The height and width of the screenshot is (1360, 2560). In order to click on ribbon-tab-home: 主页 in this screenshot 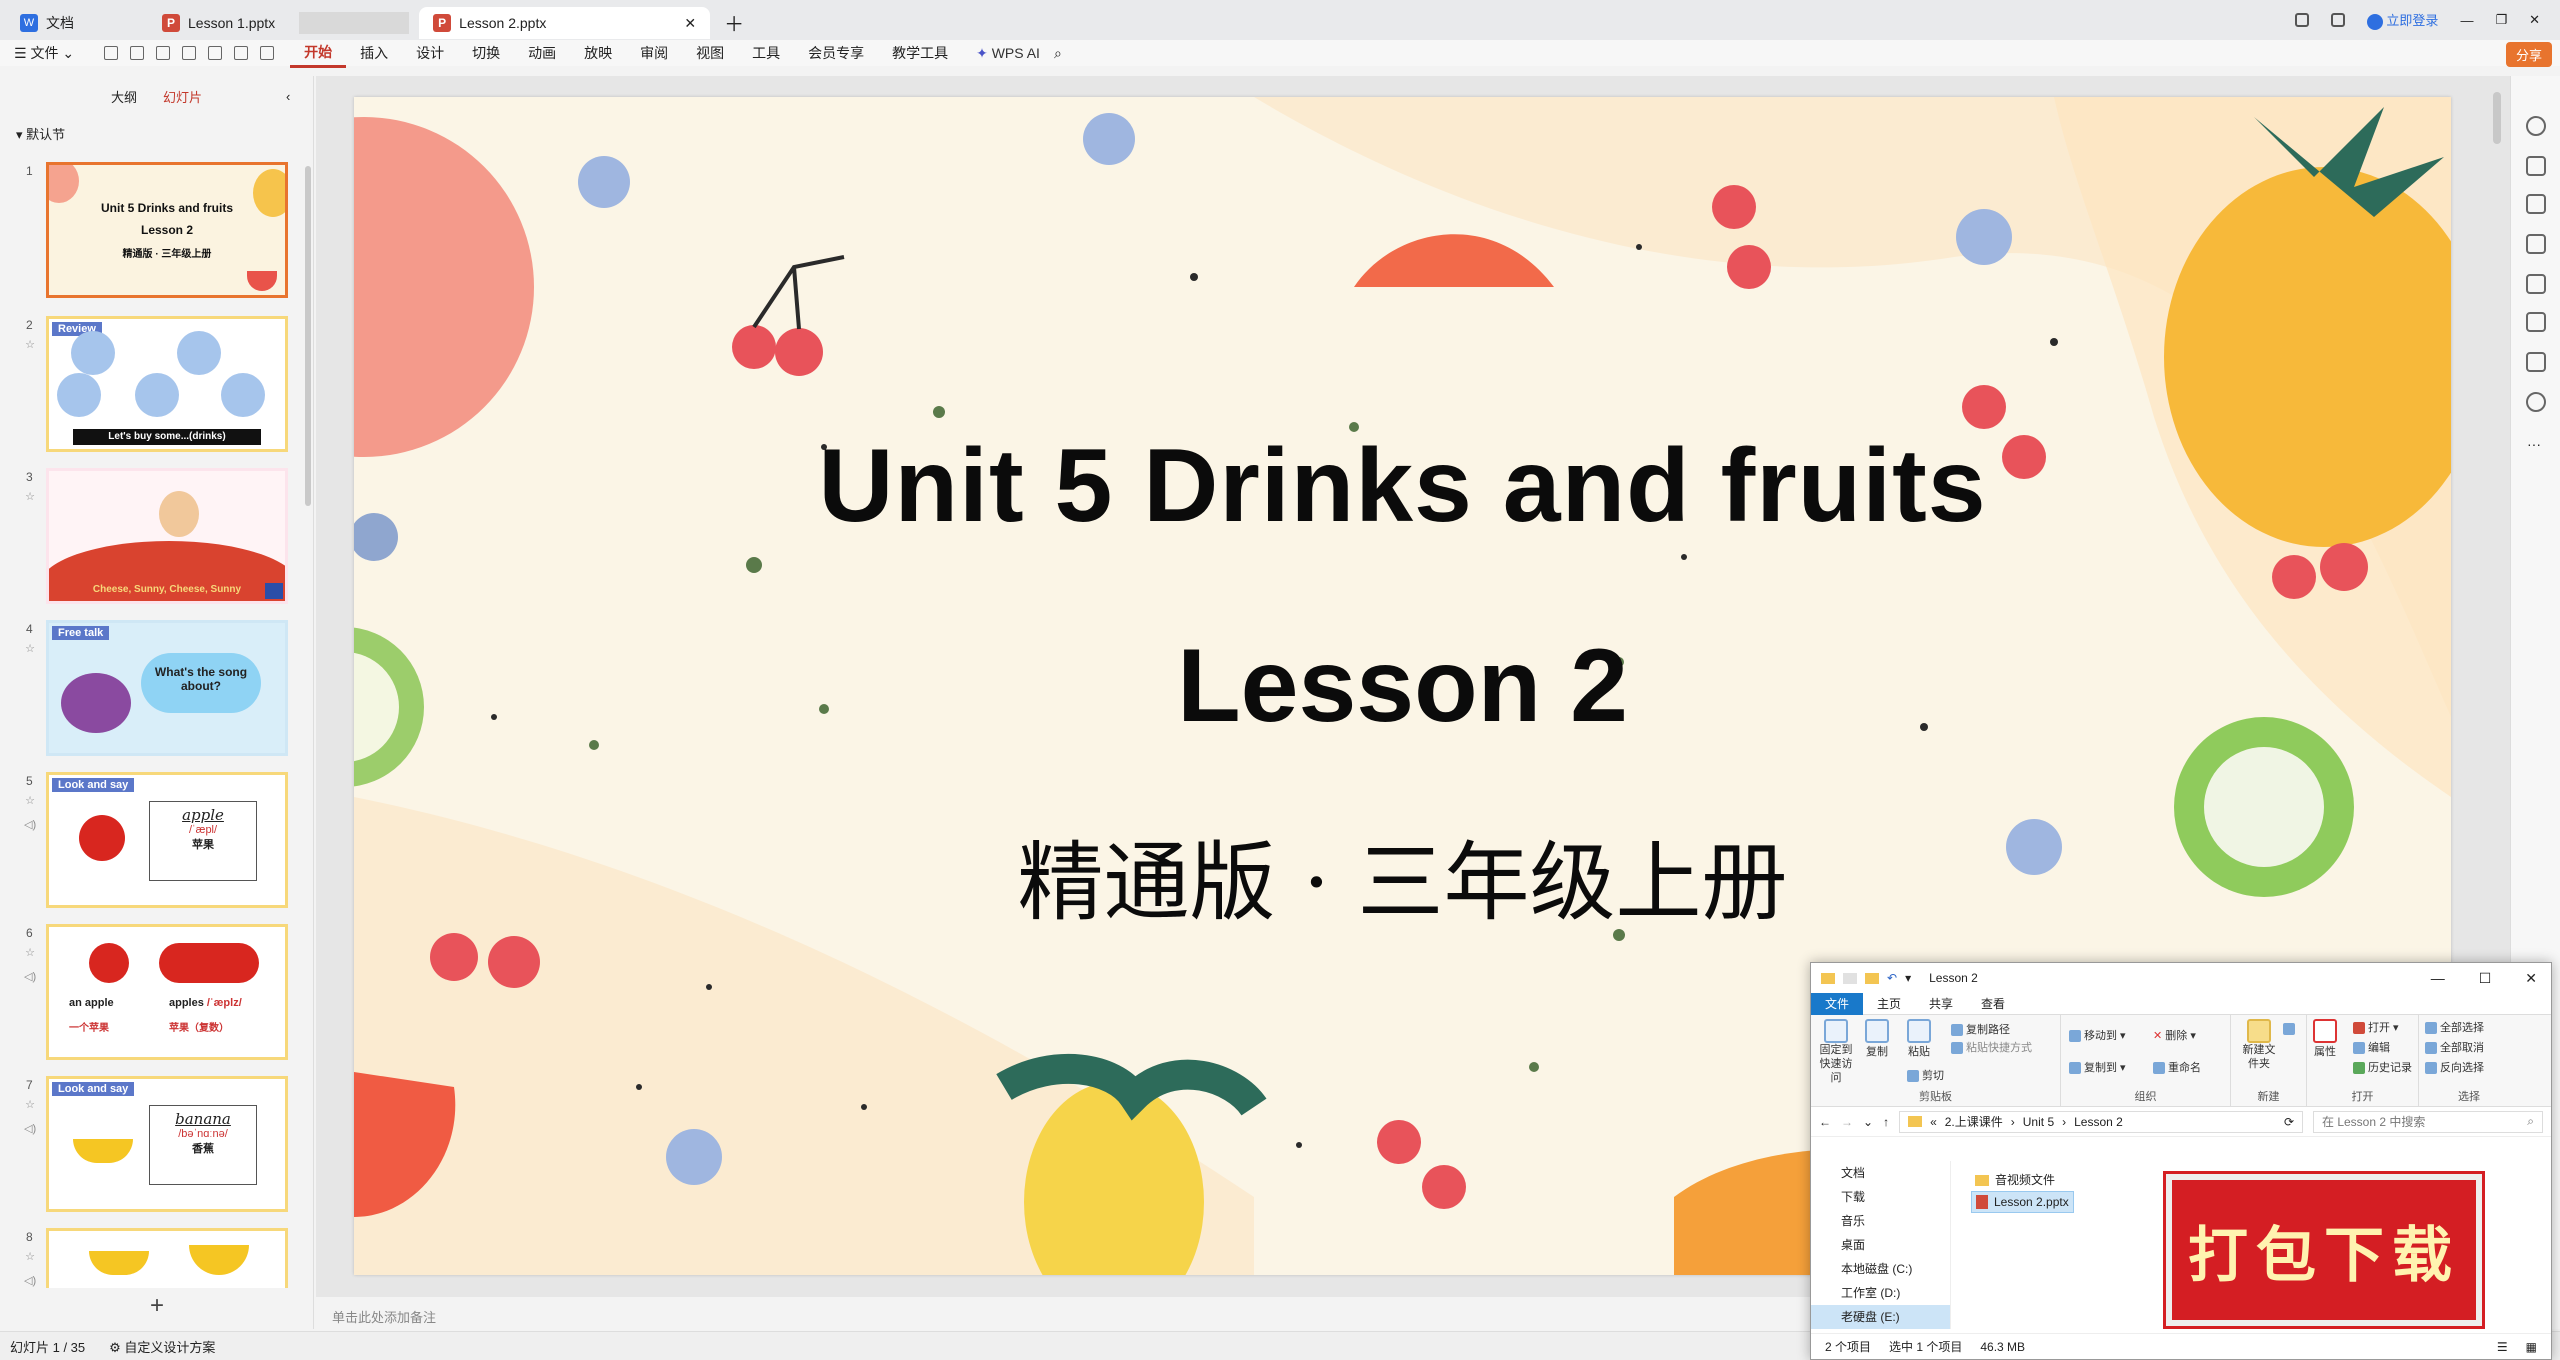, I will do `click(1889, 1004)`.